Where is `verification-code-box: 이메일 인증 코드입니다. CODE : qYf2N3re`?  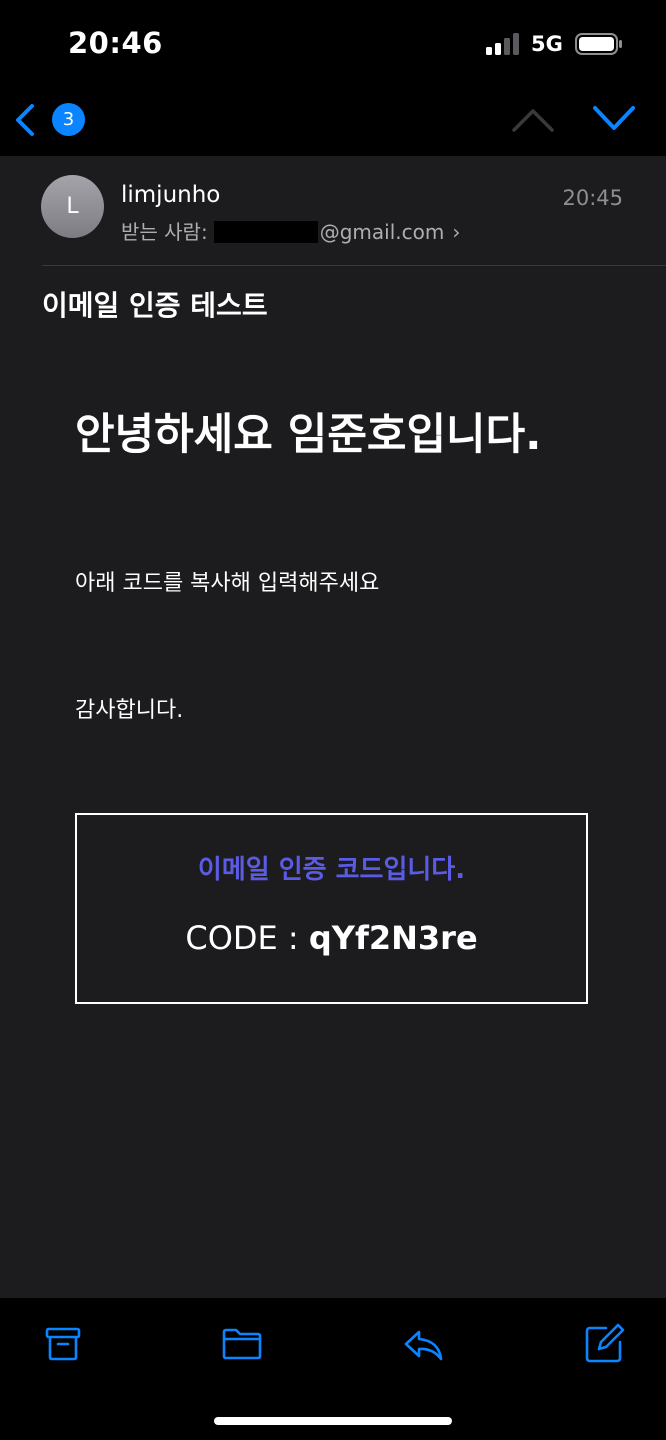 verification-code-box: 이메일 인증 코드입니다. CODE : qYf2N3re is located at coordinates (331, 908).